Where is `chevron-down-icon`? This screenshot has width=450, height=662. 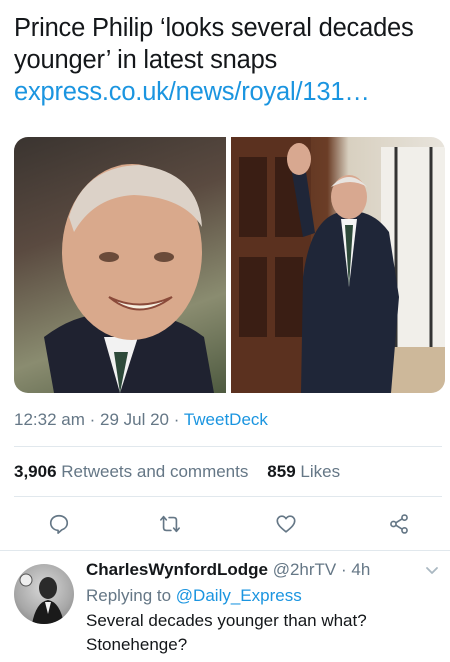 chevron-down-icon is located at coordinates (432, 570).